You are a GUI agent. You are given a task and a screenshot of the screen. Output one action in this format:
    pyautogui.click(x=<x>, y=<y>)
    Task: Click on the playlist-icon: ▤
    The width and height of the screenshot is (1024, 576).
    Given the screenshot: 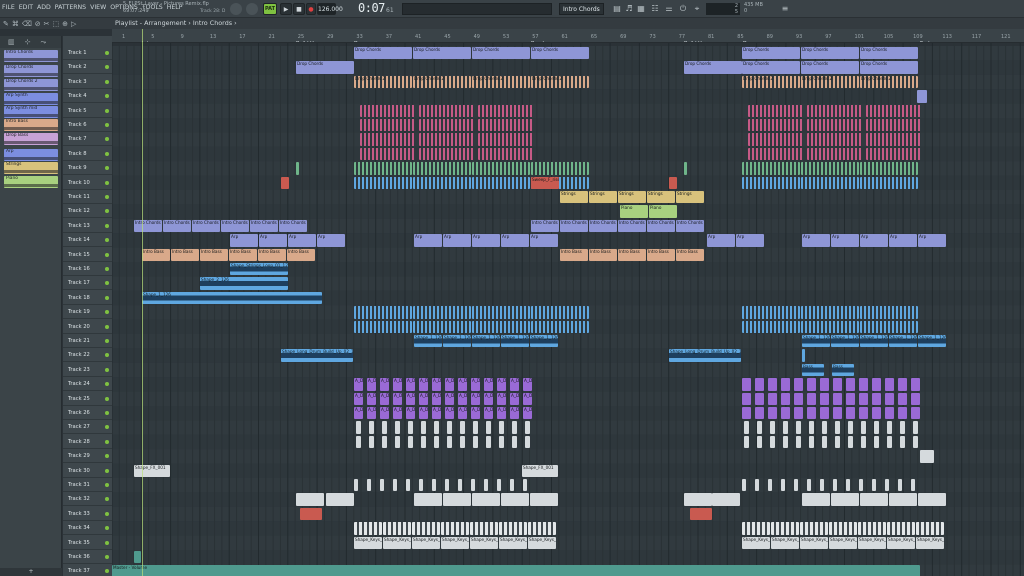 What is the action you would take?
    pyautogui.click(x=617, y=9)
    